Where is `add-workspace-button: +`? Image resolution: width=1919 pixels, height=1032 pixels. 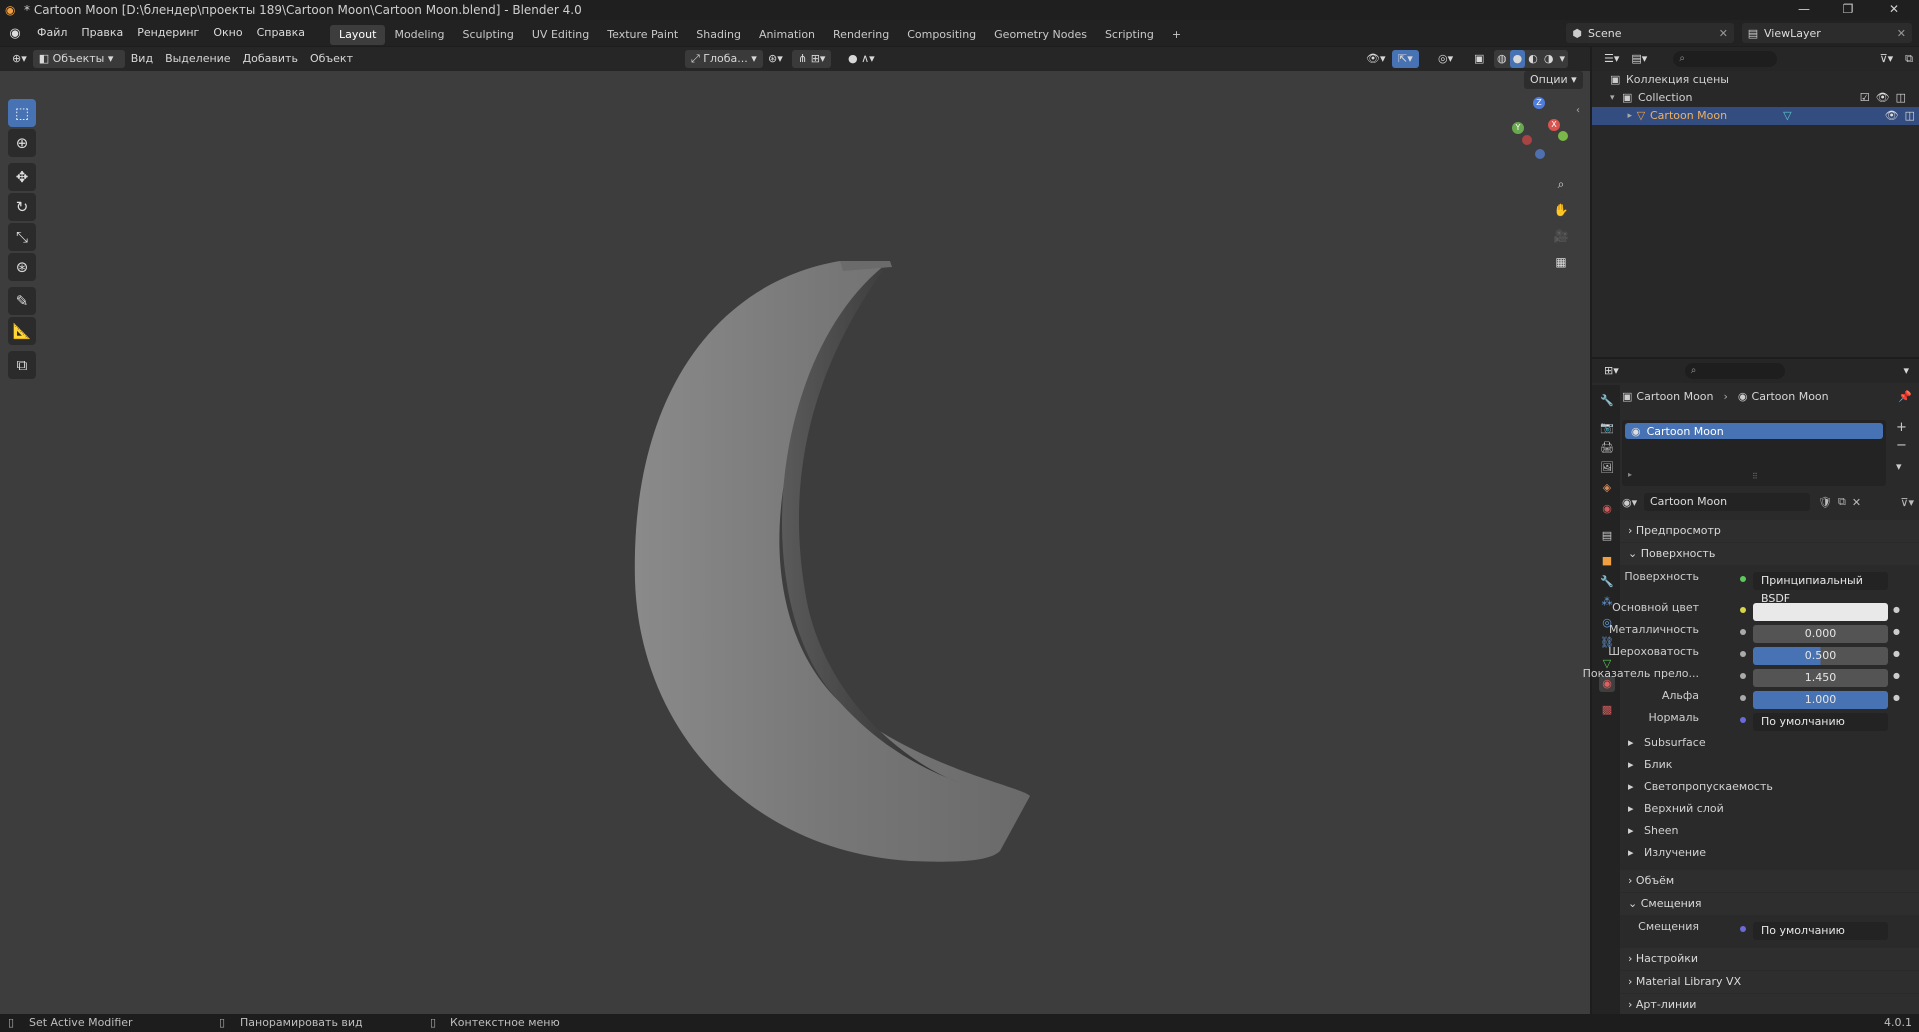
add-workspace-button: + is located at coordinates (1176, 35).